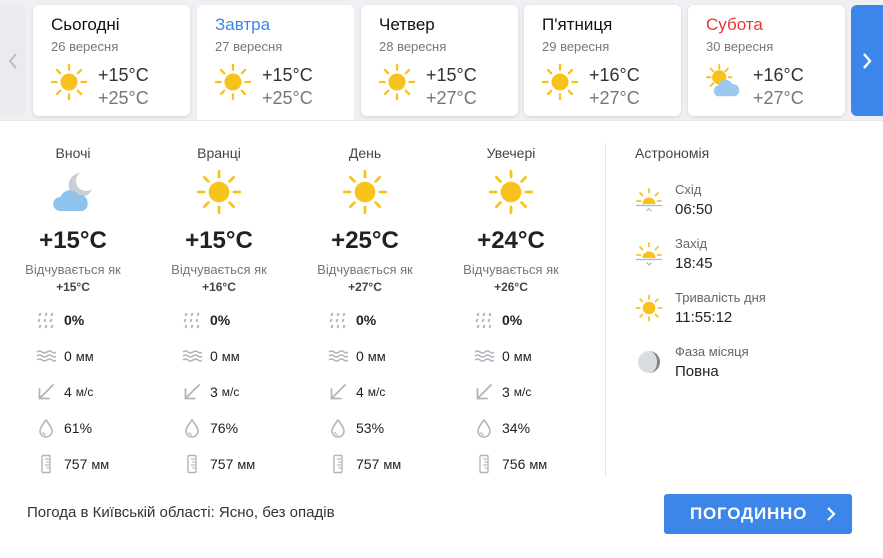 This screenshot has width=883, height=558. I want to click on sun-cloud-icon, so click(724, 82).